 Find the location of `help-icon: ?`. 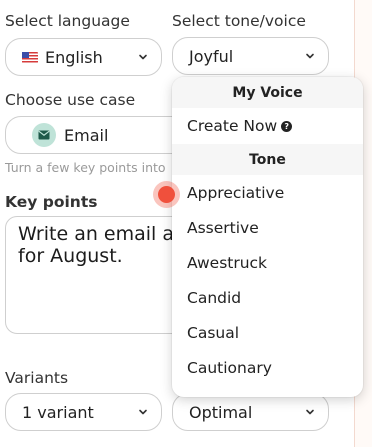

help-icon: ? is located at coordinates (287, 126).